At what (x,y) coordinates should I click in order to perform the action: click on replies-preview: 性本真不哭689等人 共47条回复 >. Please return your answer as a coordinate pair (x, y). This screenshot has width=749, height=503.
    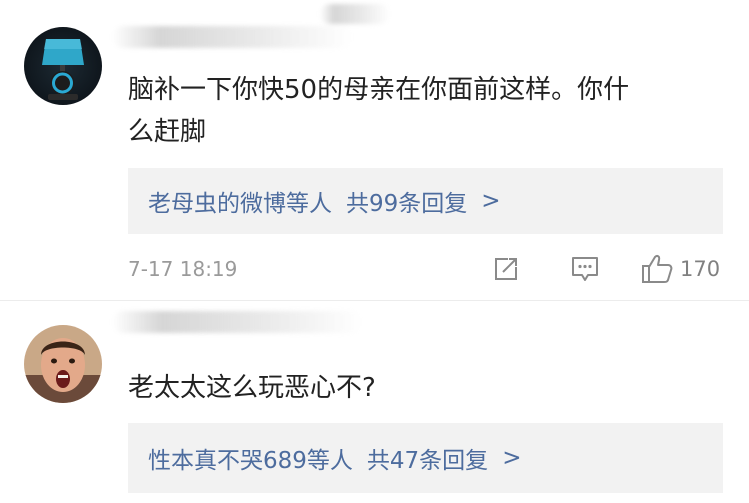
    Looking at the image, I should click on (425, 458).